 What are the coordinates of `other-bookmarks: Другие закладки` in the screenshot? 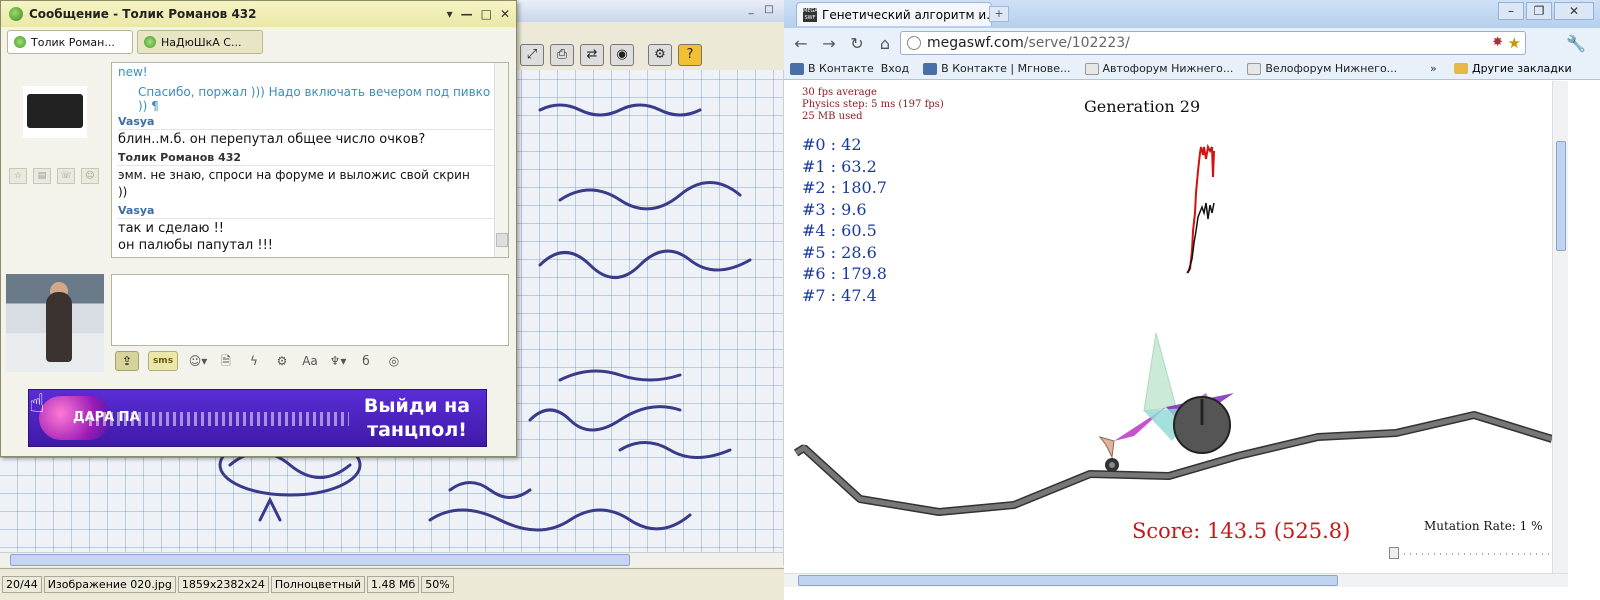 It's located at (1513, 68).